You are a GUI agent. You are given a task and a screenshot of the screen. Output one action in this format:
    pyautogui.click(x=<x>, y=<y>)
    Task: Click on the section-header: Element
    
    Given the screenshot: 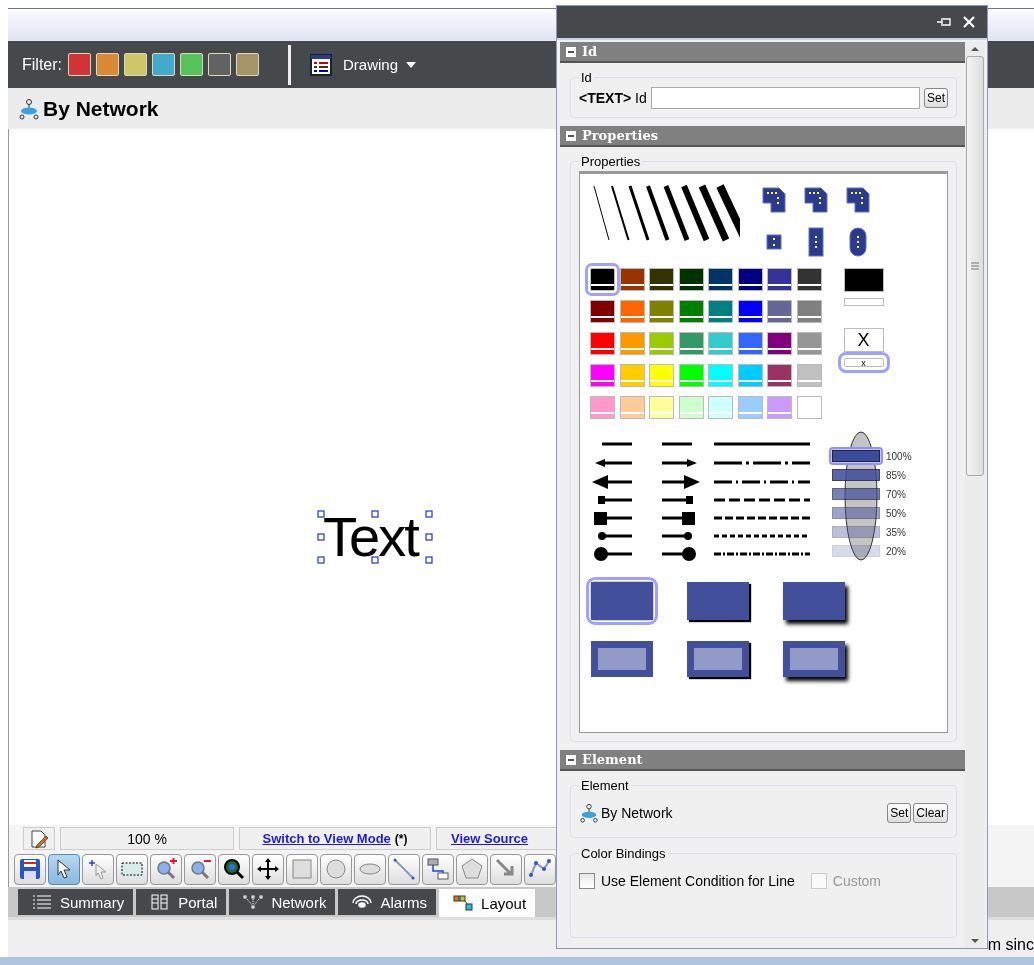 What is the action you would take?
    pyautogui.click(x=762, y=760)
    